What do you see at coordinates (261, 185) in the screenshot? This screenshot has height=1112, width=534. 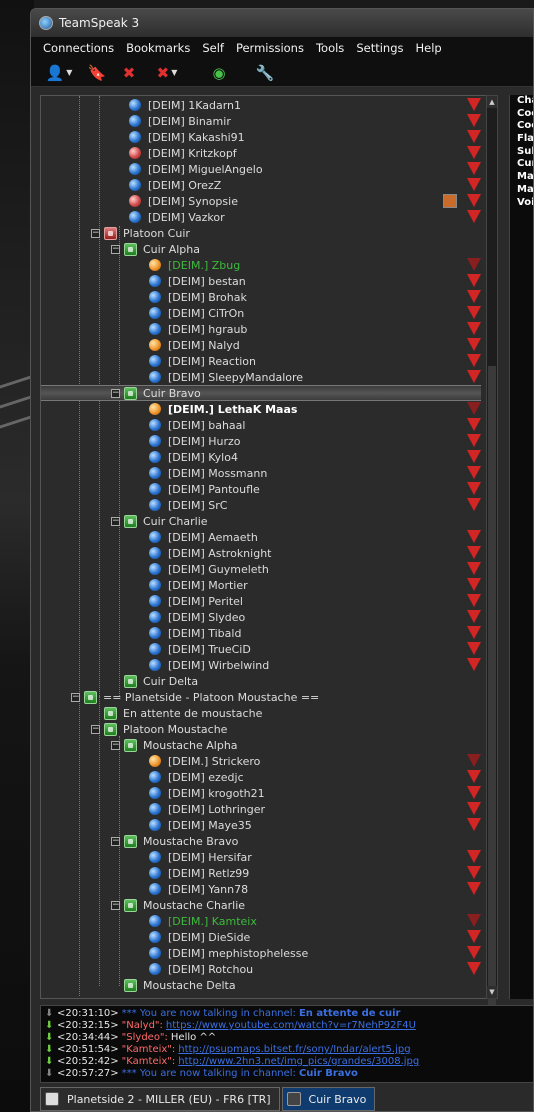 I see `user-row: [DEIM] OrezZ` at bounding box center [261, 185].